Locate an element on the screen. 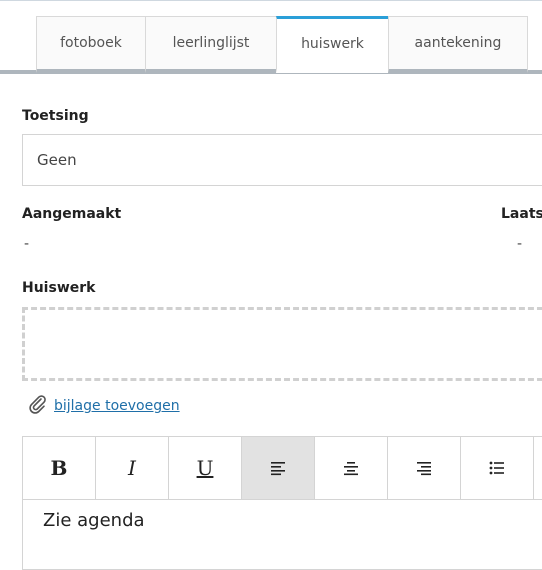  tab-huiswerk: huiswerk is located at coordinates (332, 44).